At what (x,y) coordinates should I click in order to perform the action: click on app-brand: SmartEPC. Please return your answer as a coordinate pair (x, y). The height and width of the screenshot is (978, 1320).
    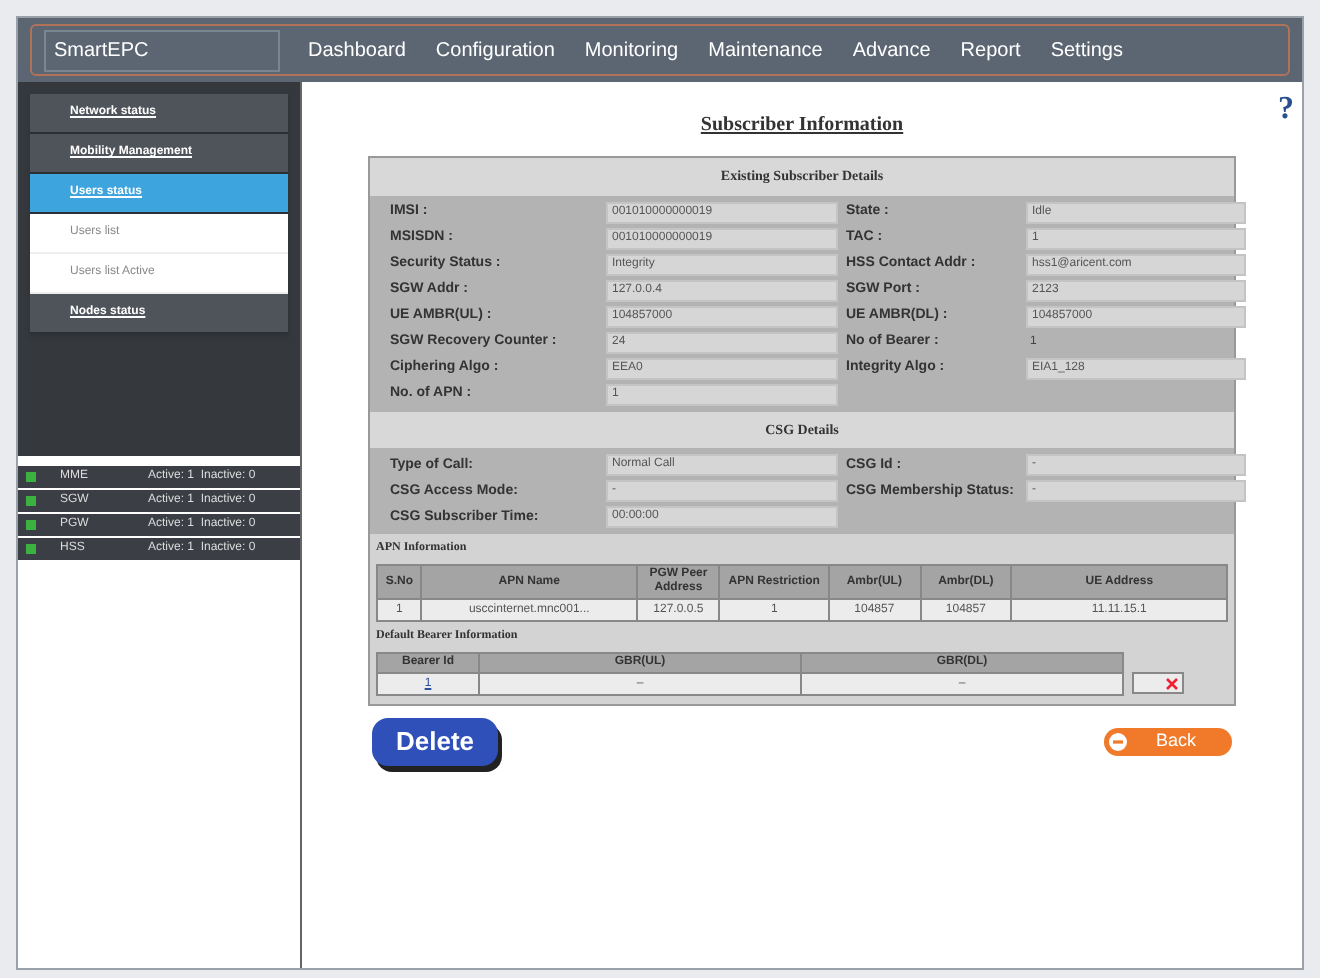
    Looking at the image, I should click on (162, 50).